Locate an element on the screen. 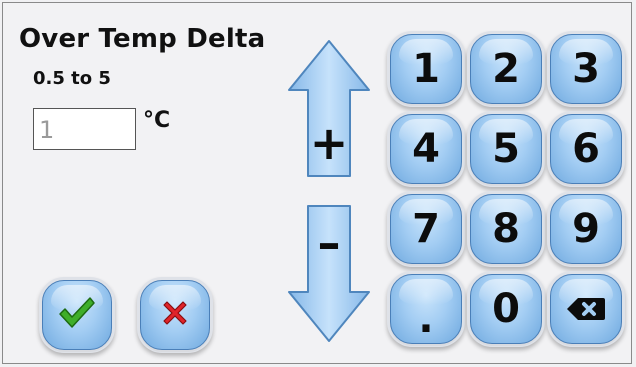  x-icon is located at coordinates (175, 315).